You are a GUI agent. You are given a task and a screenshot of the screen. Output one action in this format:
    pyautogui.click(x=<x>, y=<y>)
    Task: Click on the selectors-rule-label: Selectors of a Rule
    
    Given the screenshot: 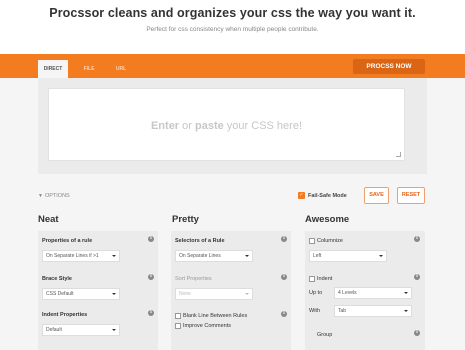 What is the action you would take?
    pyautogui.click(x=200, y=241)
    